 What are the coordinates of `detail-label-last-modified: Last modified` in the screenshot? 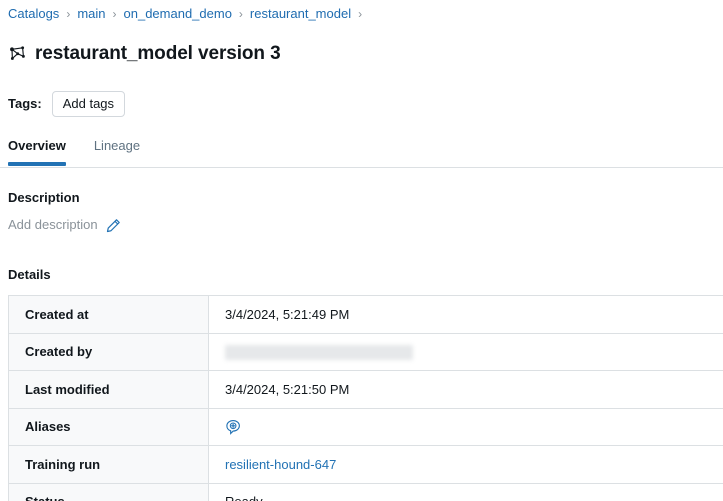 It's located at (108, 389).